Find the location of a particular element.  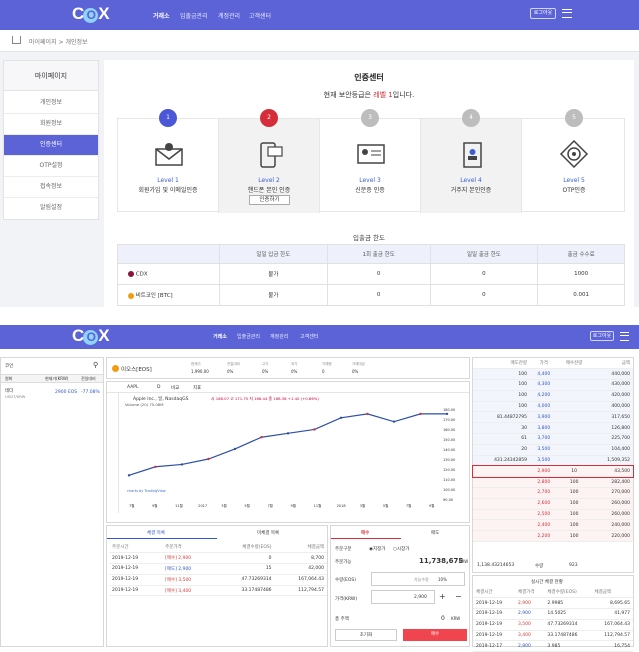

table-row: 61 3,700 225,700 is located at coordinates (553, 439).